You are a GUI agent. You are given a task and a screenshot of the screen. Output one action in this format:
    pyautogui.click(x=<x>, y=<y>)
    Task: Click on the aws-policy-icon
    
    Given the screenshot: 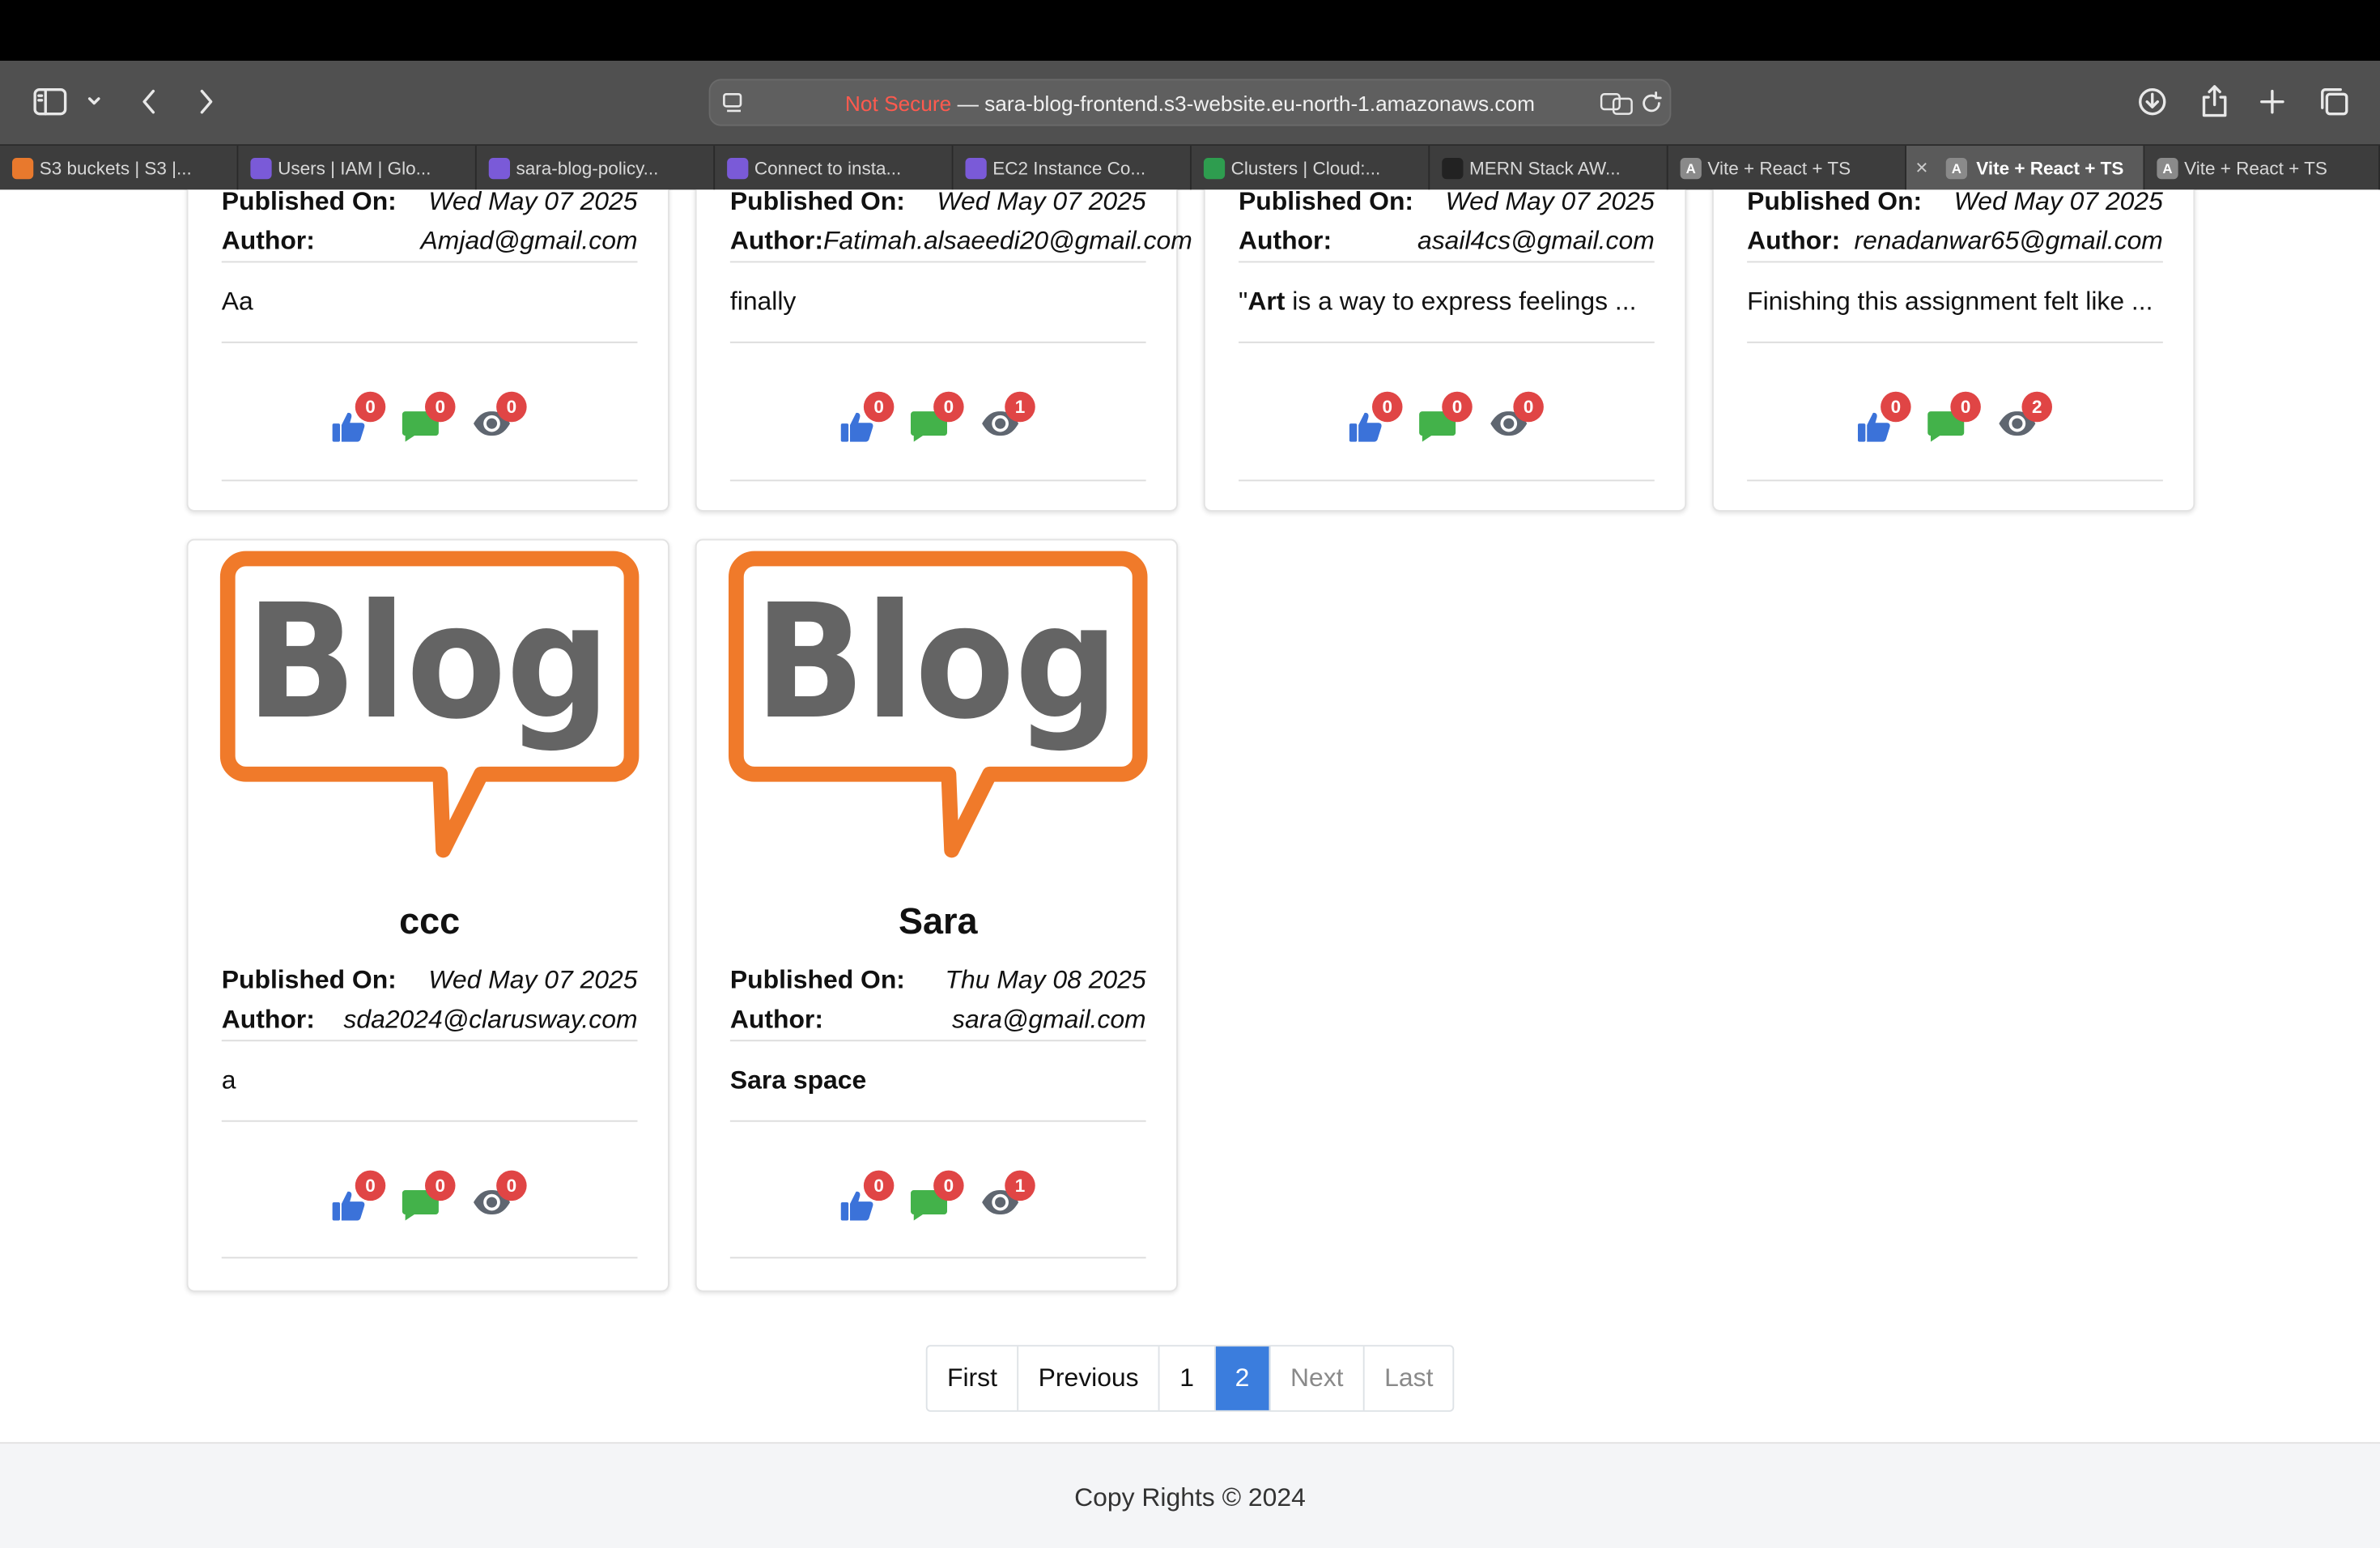 What is the action you would take?
    pyautogui.click(x=499, y=169)
    